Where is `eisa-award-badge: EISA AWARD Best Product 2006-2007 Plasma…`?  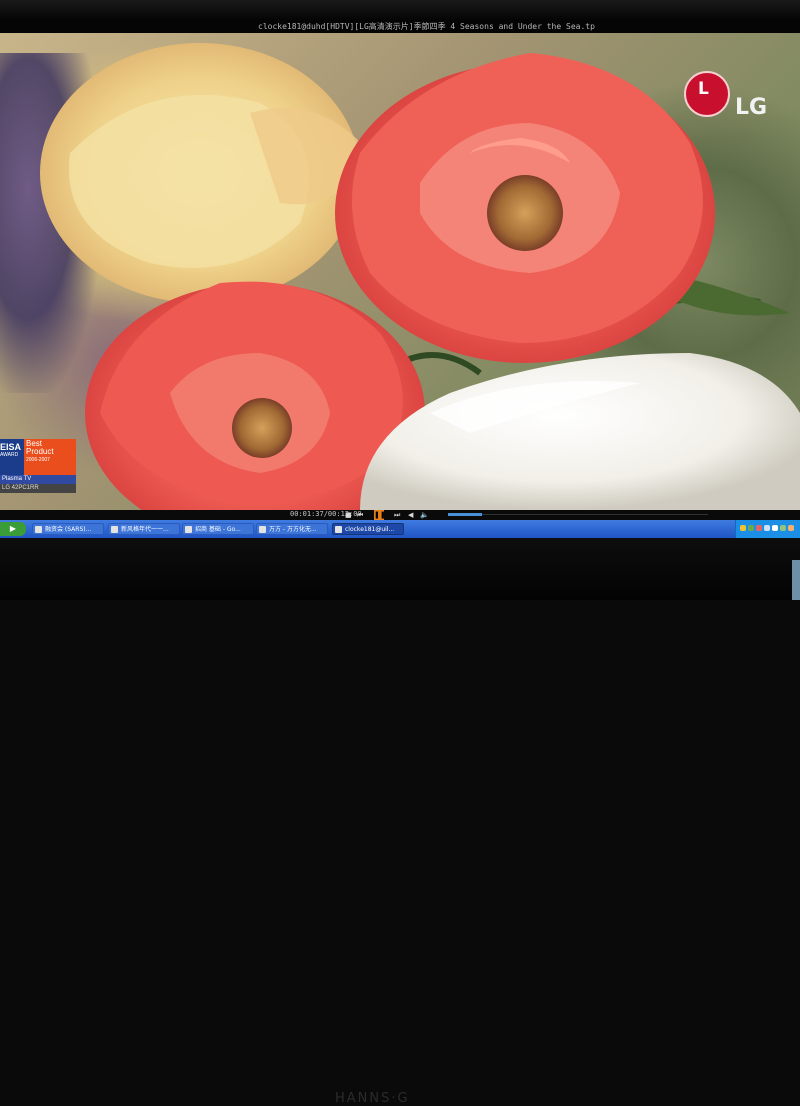 eisa-award-badge: EISA AWARD Best Product 2006-2007 Plasma… is located at coordinates (39, 467).